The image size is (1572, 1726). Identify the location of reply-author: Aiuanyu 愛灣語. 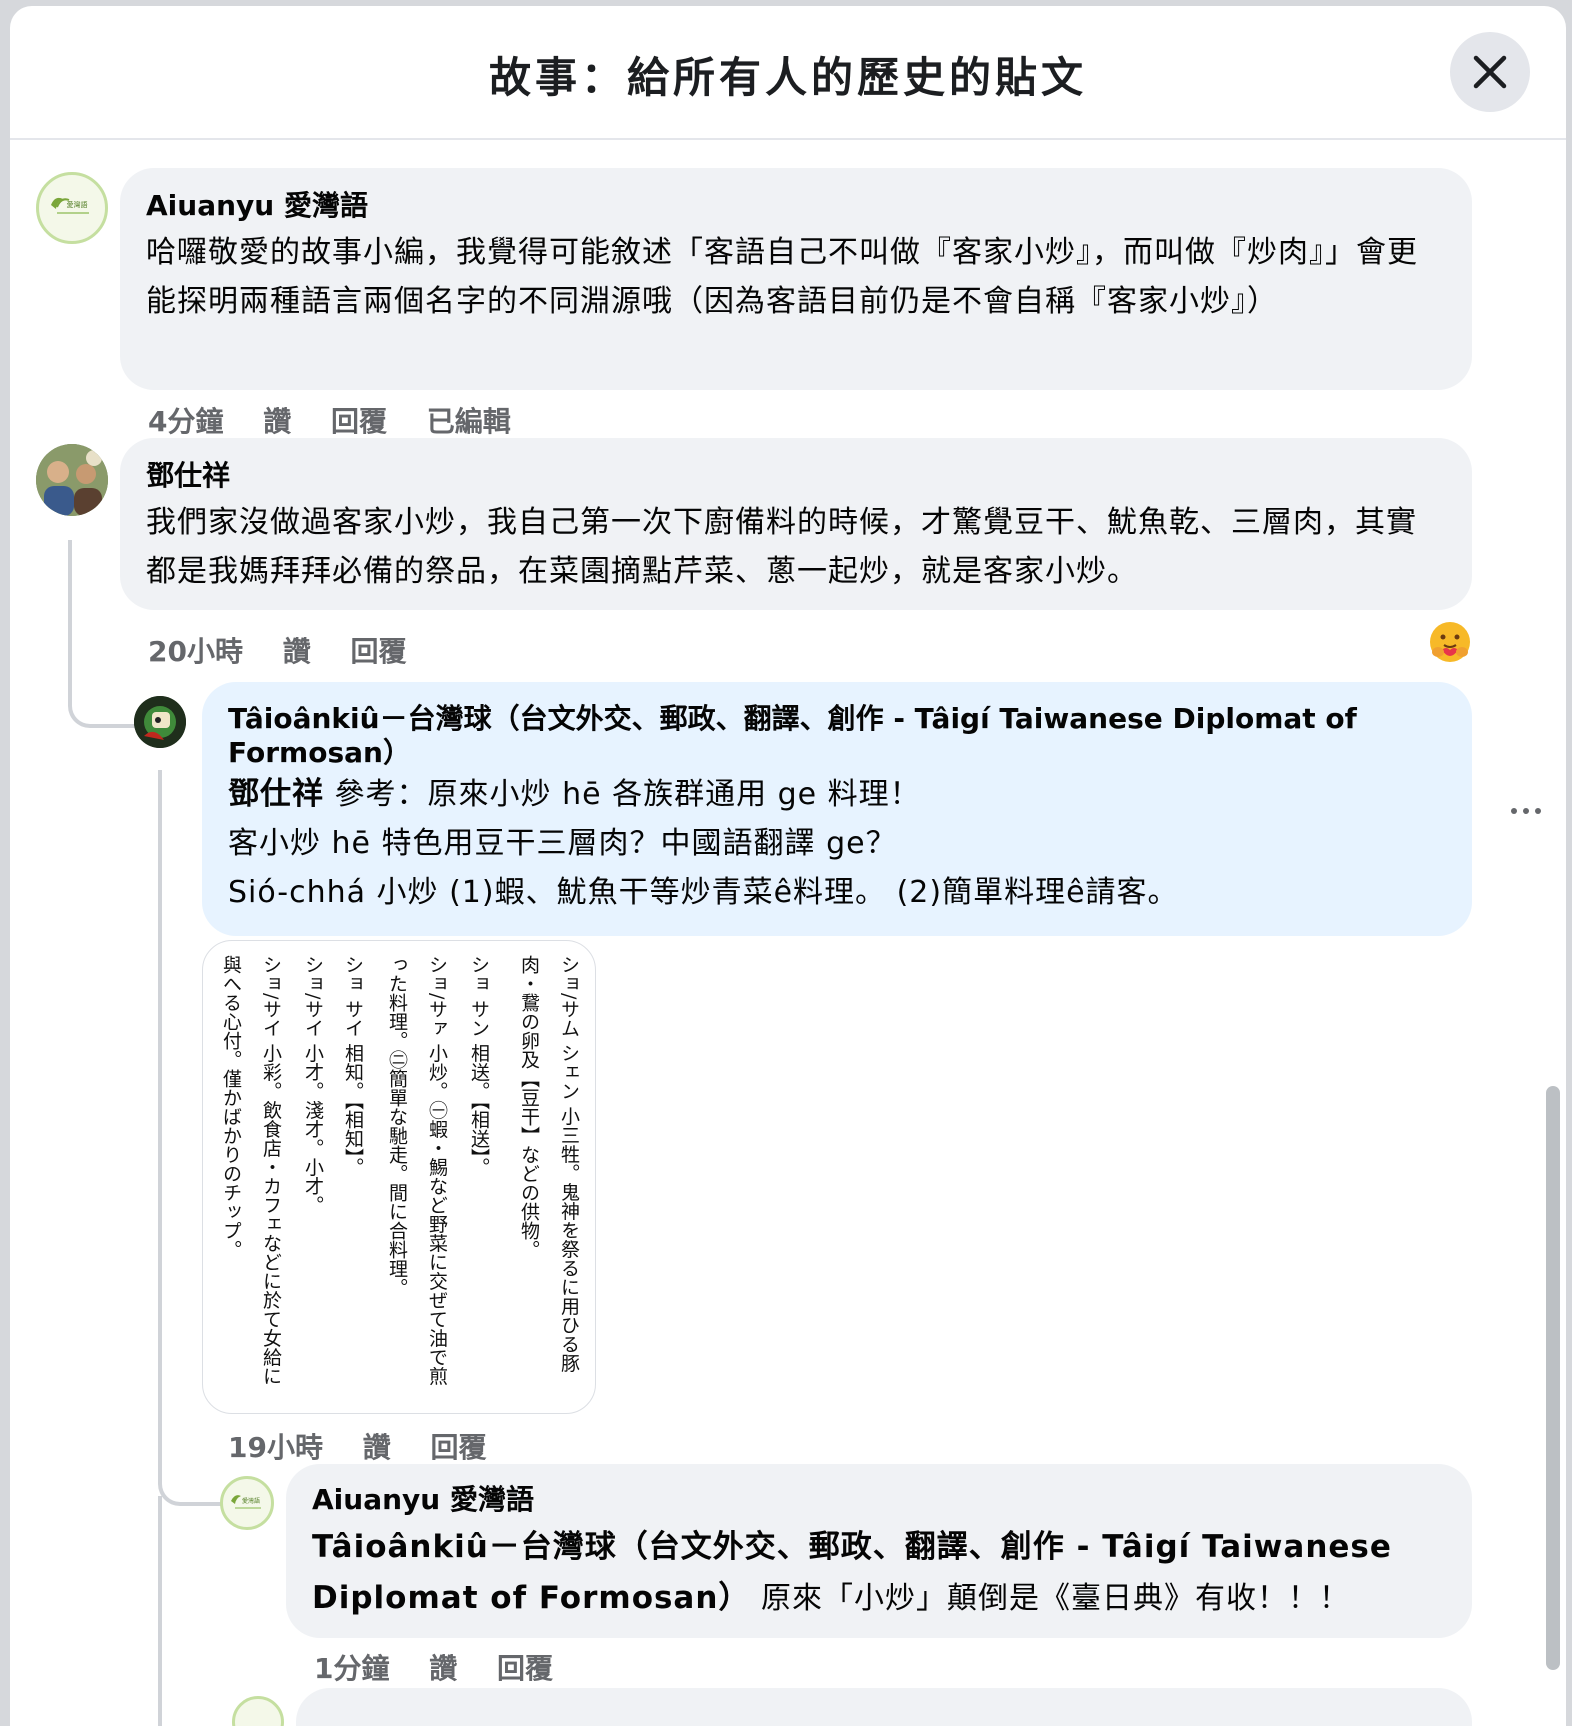
(879, 1500).